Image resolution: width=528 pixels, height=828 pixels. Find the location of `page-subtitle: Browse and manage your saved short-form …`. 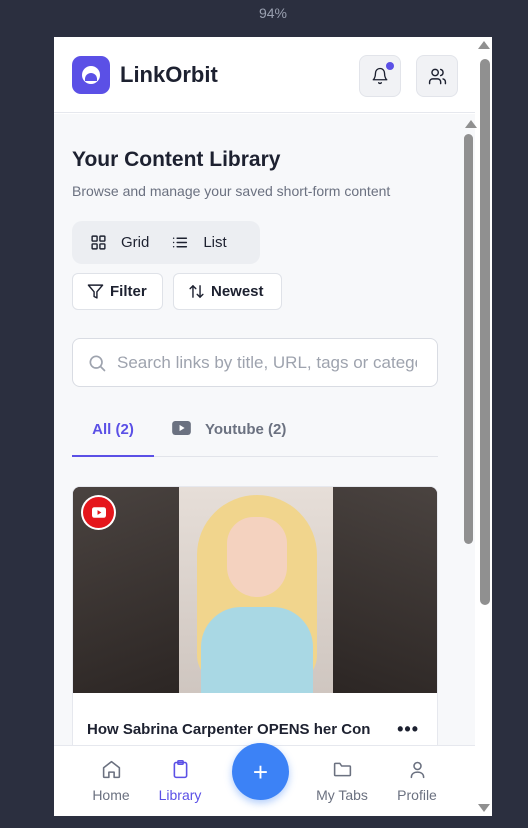

page-subtitle: Browse and manage your saved short-form … is located at coordinates (231, 191).